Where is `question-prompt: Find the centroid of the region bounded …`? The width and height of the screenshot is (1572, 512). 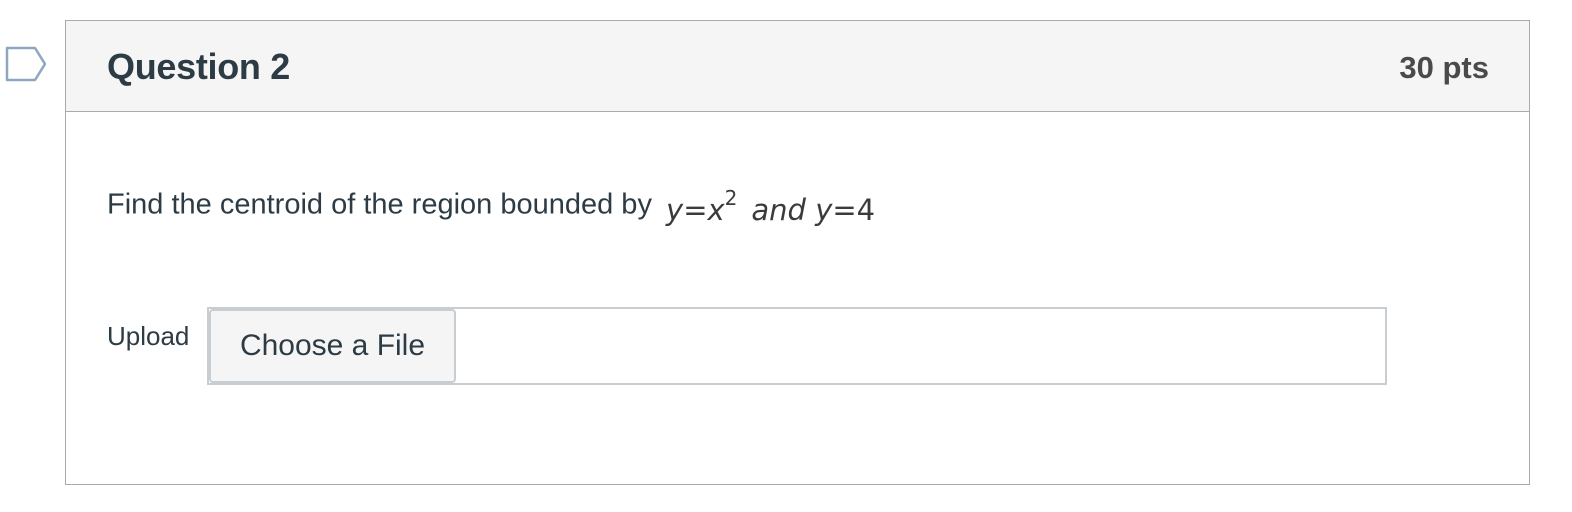
question-prompt: Find the centroid of the region bounded … is located at coordinates (379, 204).